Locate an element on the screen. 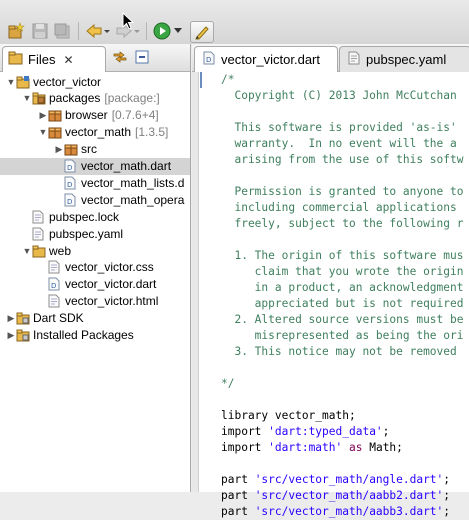 This screenshot has width=469, height=520. tree-item-label: vector_victor.dart is located at coordinates (111, 284).